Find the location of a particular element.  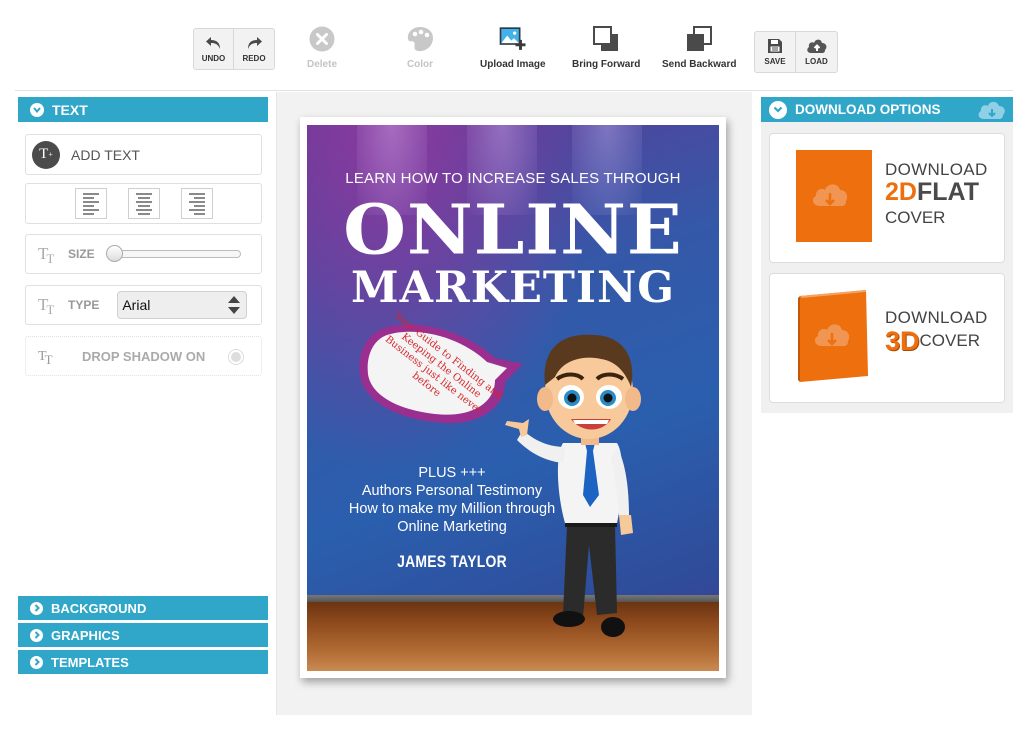

drop-shadow-toggle is located at coordinates (236, 357).